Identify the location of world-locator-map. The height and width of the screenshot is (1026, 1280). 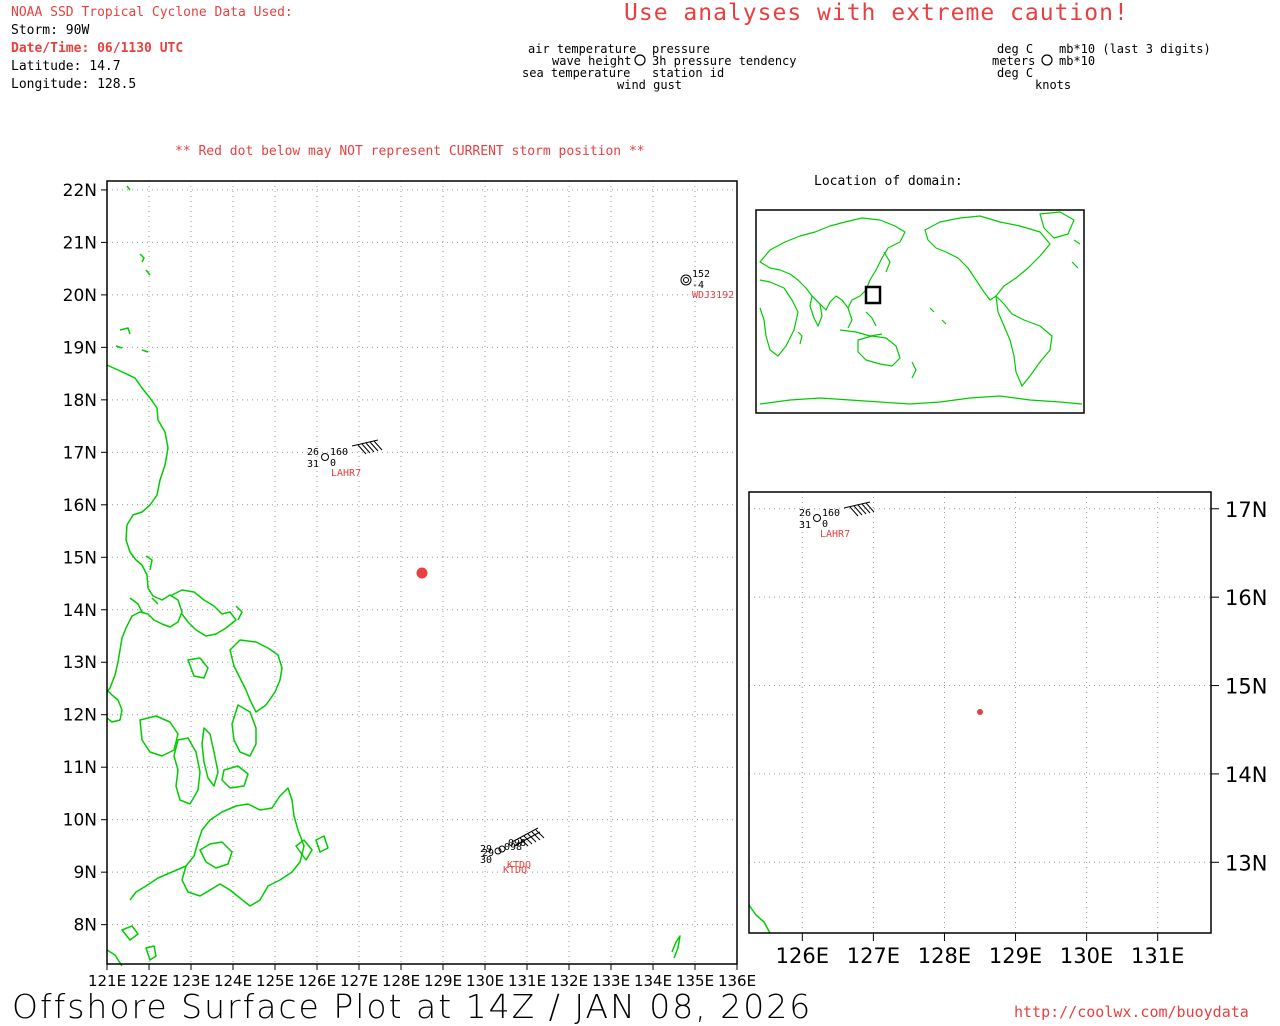
(920, 311).